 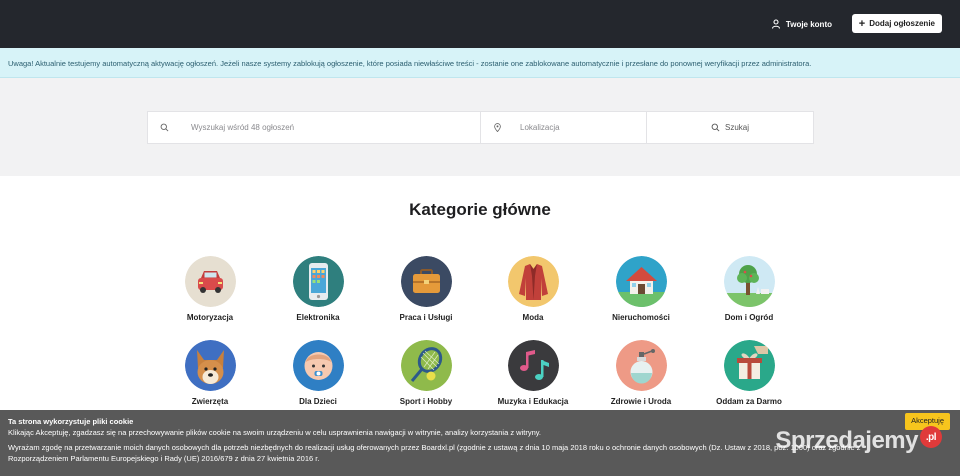 What do you see at coordinates (641, 401) in the screenshot?
I see `category-label: Zdrowie i Uroda` at bounding box center [641, 401].